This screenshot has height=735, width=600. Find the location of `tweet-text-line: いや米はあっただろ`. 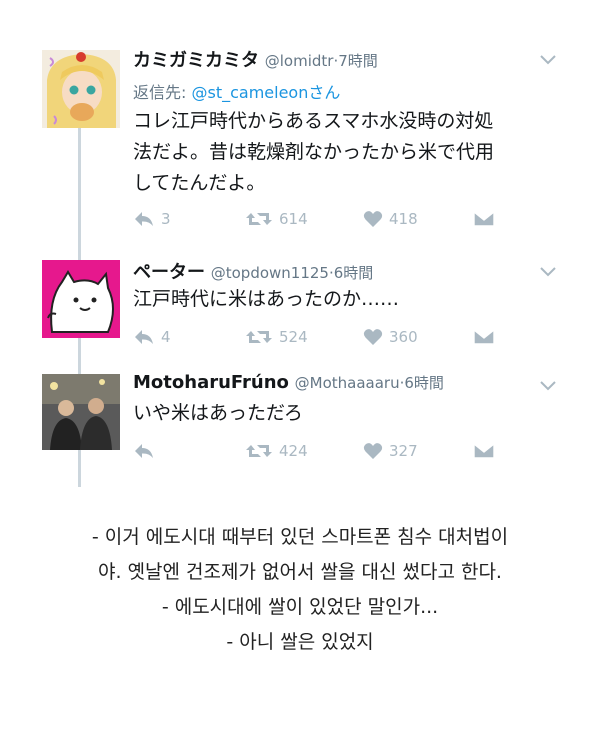

tweet-text-line: いや米はあっただろ is located at coordinates (218, 413).